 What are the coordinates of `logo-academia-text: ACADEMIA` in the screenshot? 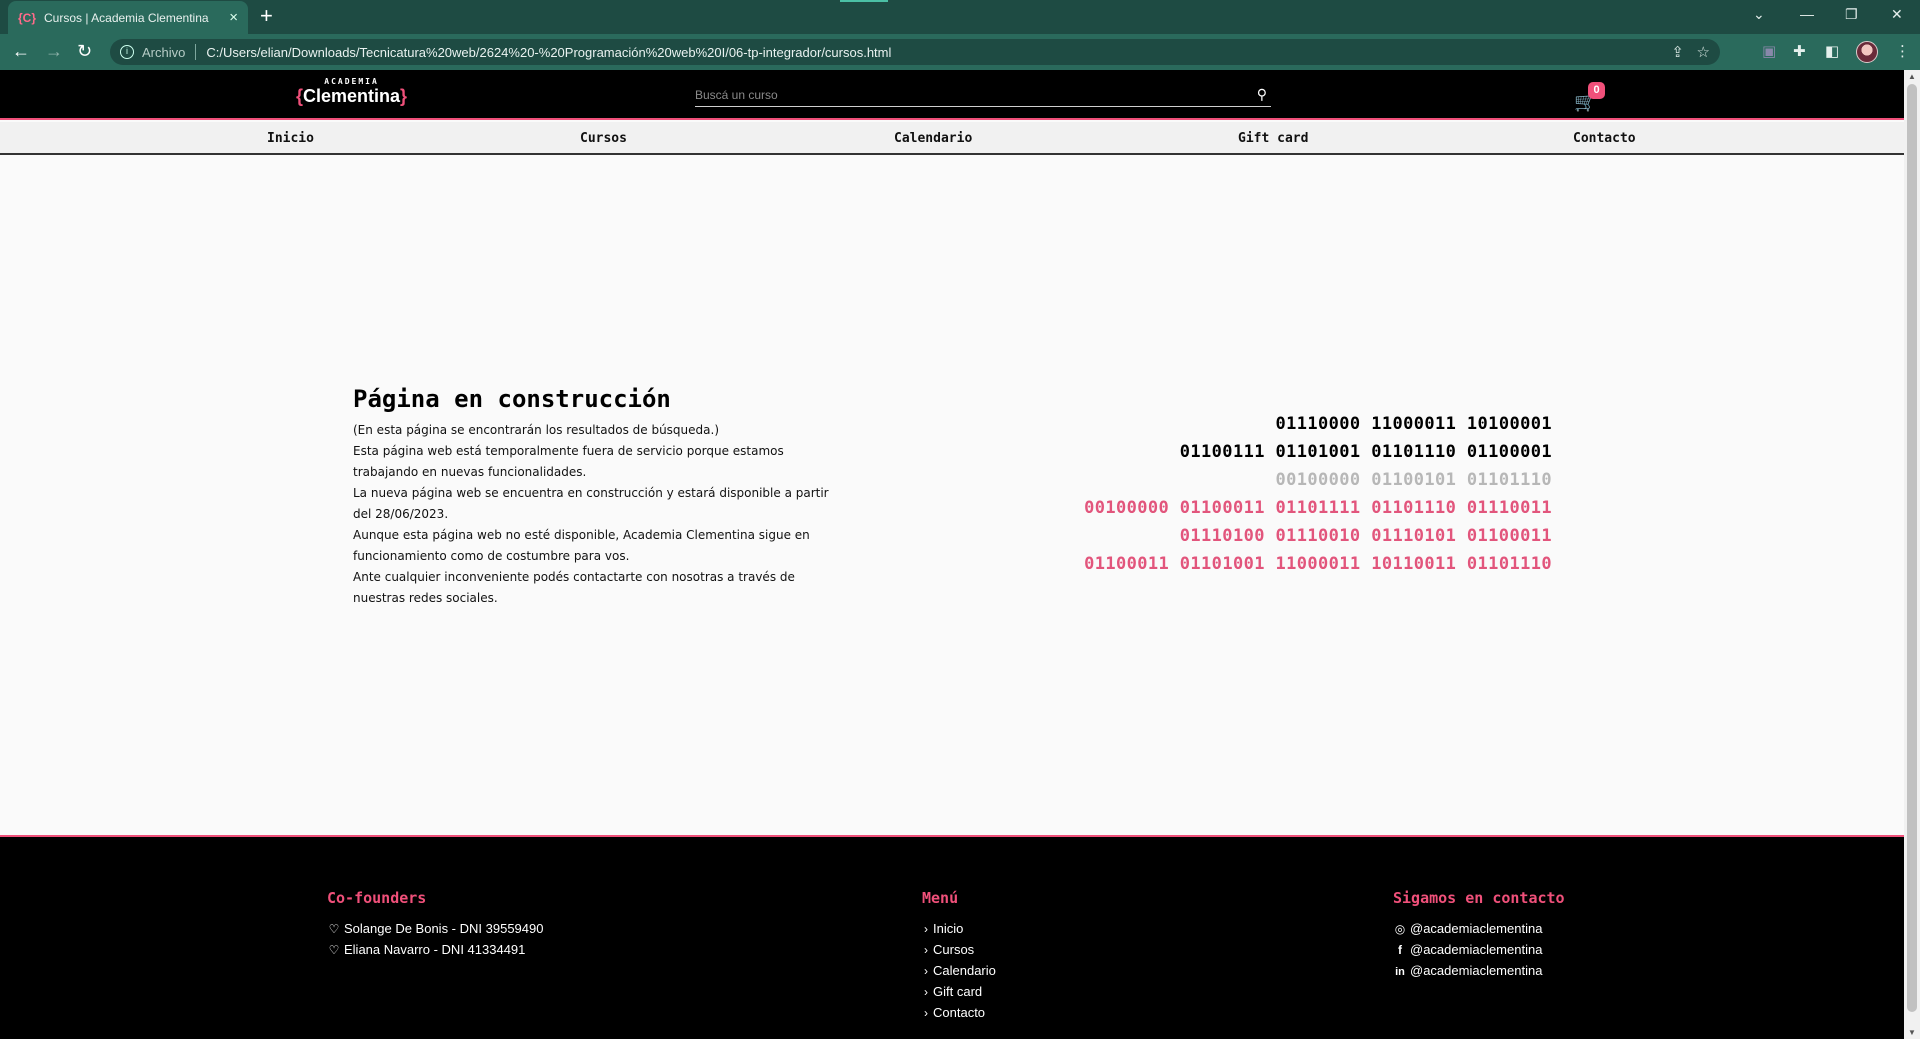 It's located at (351, 81).